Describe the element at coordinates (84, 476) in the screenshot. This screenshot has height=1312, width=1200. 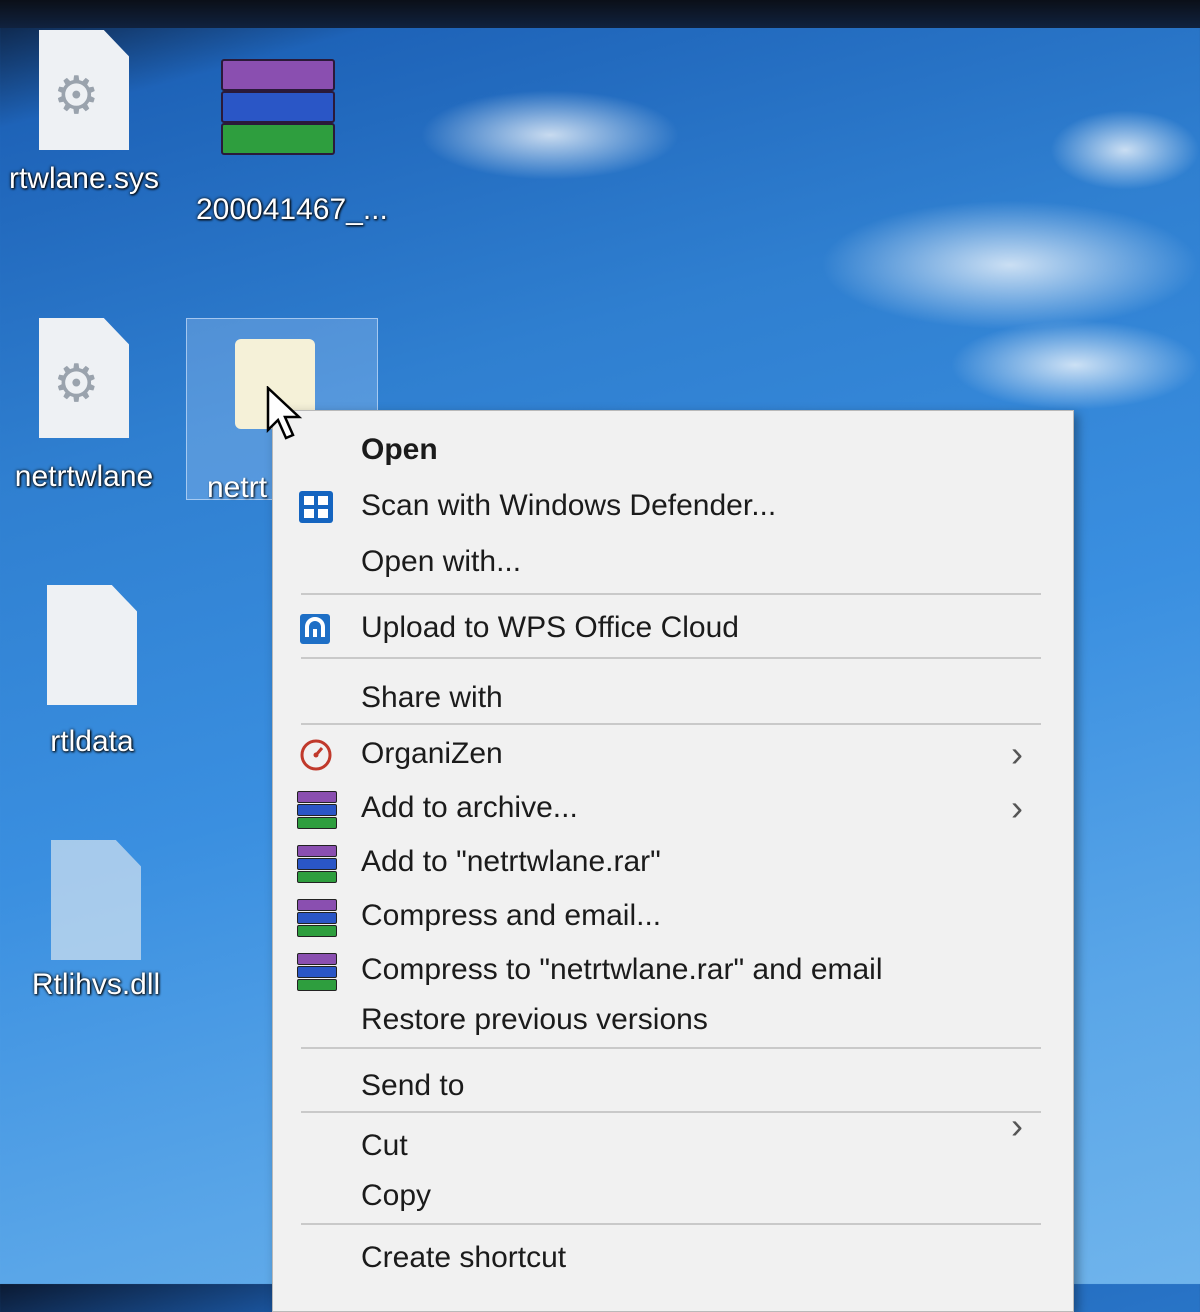
I see `desktop-icon-label: netrtwlane` at that location.